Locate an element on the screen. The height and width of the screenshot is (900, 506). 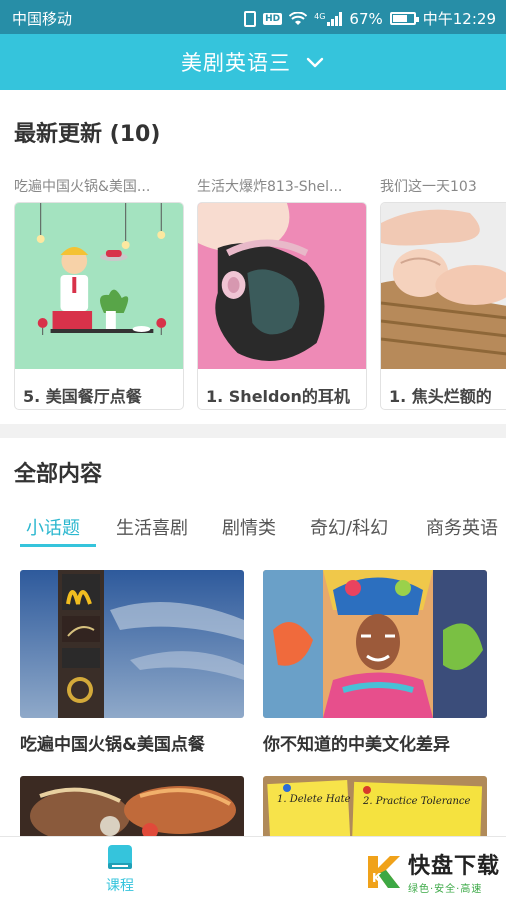
card-label: 1. Sheldon的耳机 is located at coordinates (278, 396).